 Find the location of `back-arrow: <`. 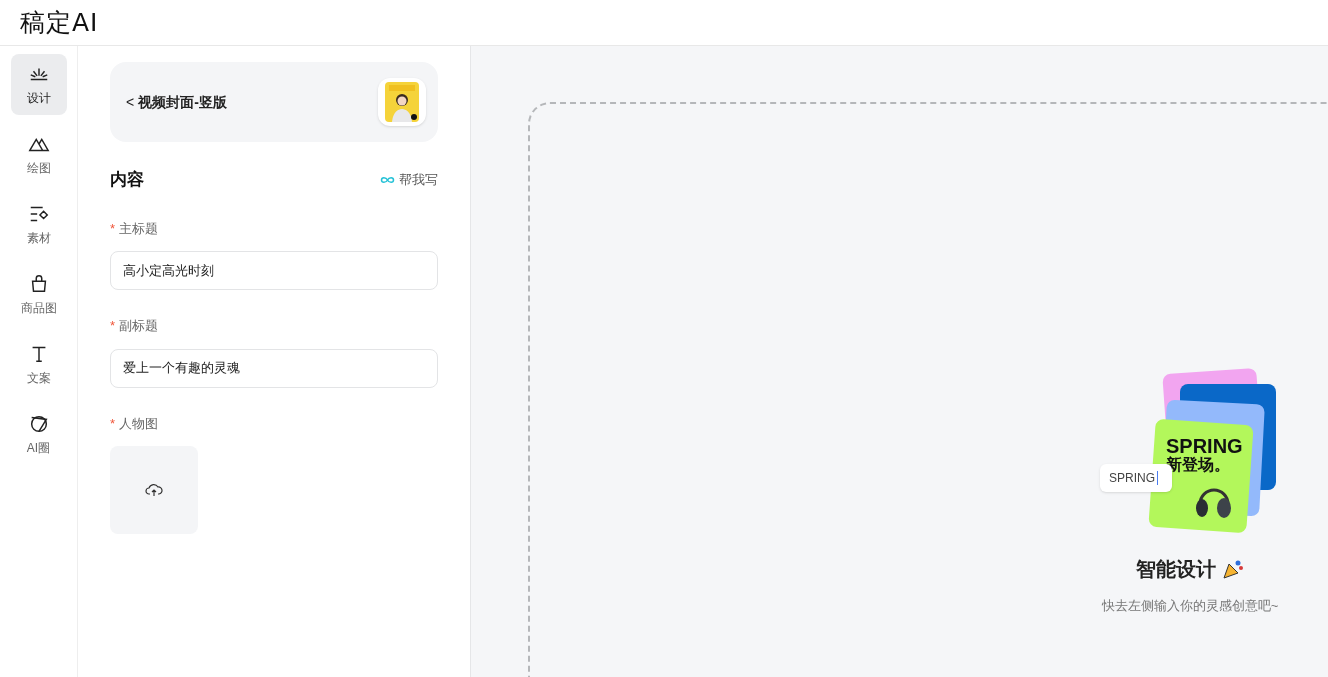

back-arrow: < is located at coordinates (130, 102).